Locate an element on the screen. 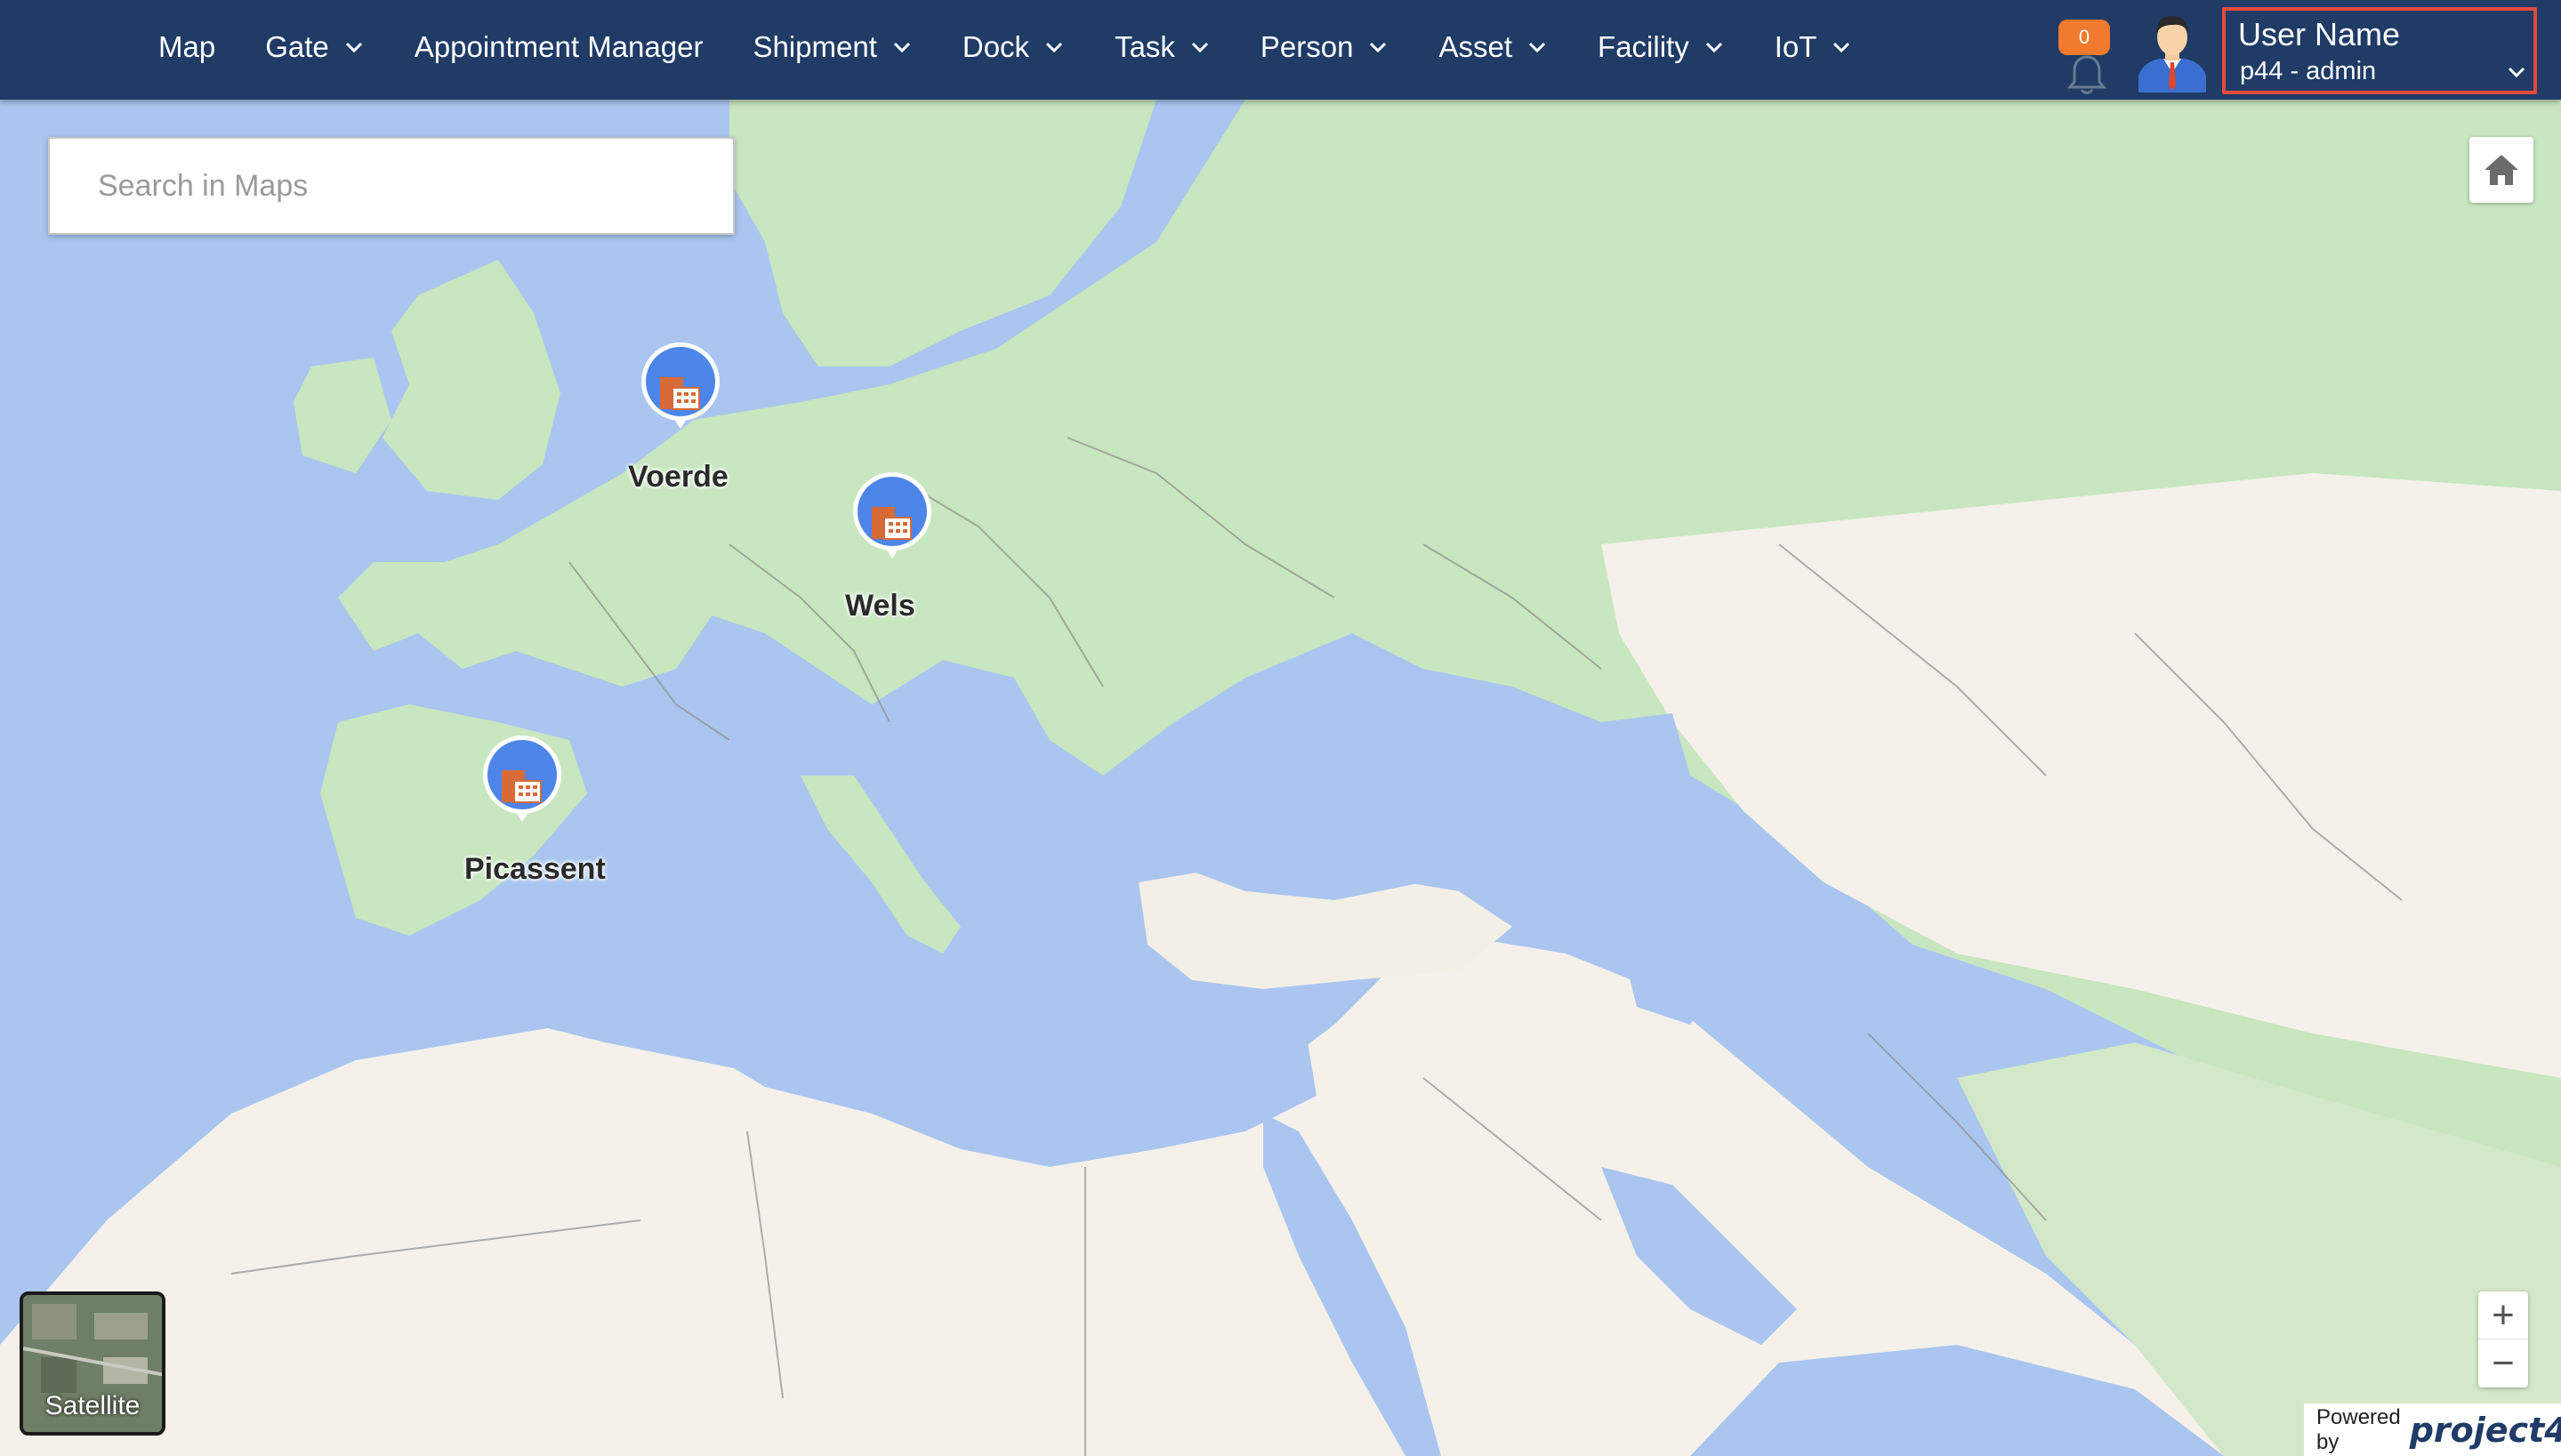 The width and height of the screenshot is (2561, 1456). marker-label-voerde: Voerde is located at coordinates (679, 477).